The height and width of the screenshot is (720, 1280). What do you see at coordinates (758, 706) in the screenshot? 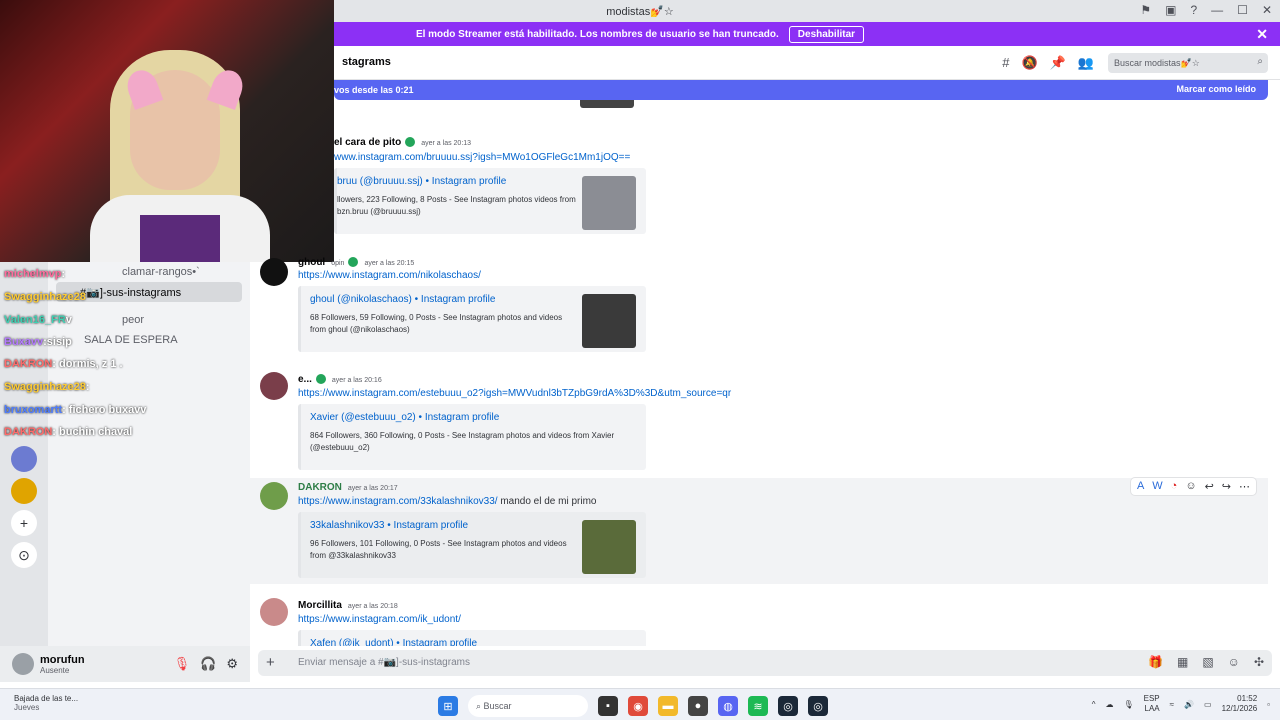
I see `spotify-icon: ≋` at bounding box center [758, 706].